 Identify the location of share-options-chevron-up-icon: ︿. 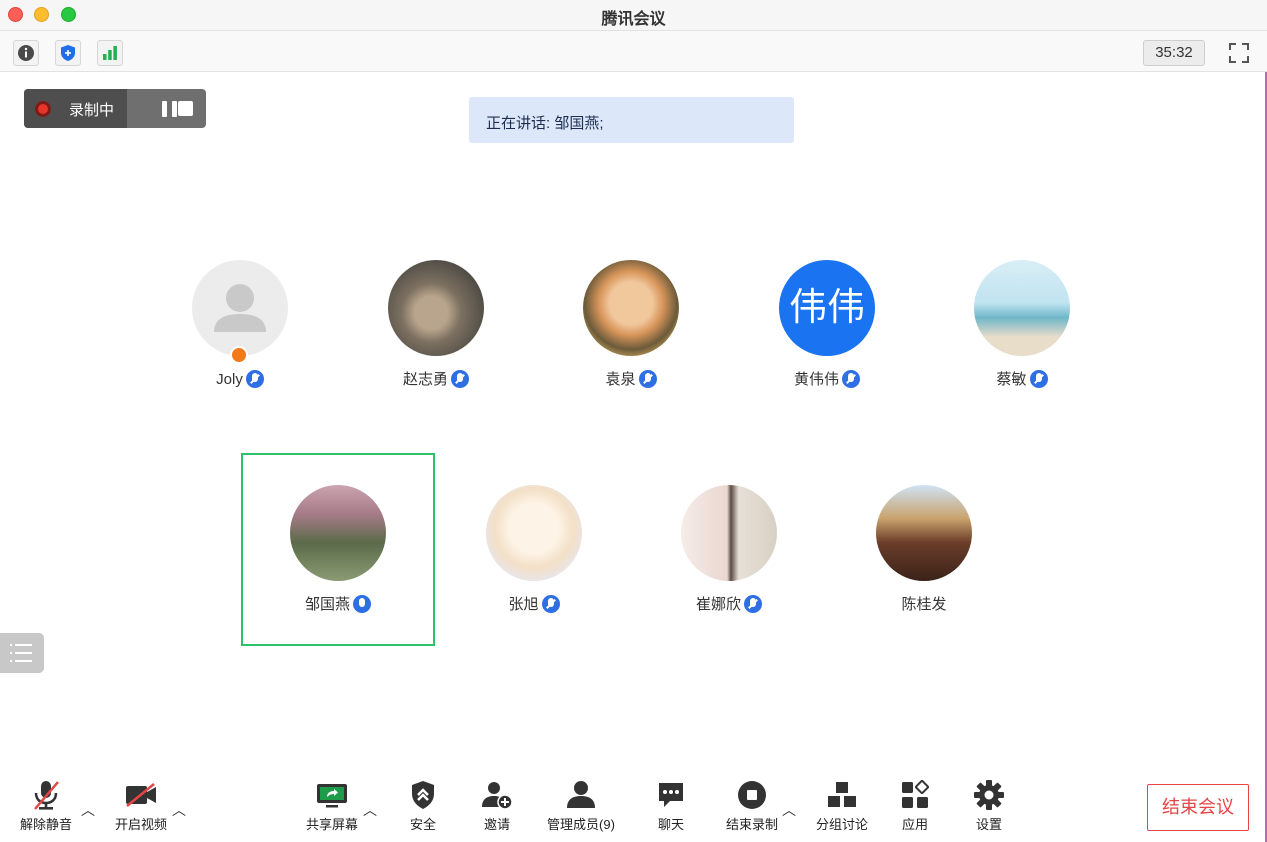
(370, 810).